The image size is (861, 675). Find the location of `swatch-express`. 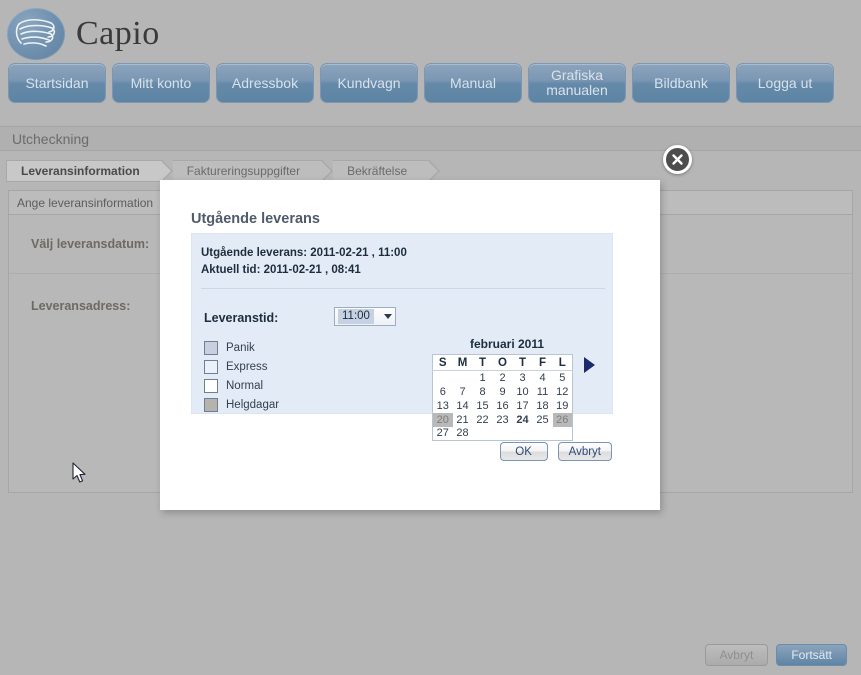

swatch-express is located at coordinates (211, 366).